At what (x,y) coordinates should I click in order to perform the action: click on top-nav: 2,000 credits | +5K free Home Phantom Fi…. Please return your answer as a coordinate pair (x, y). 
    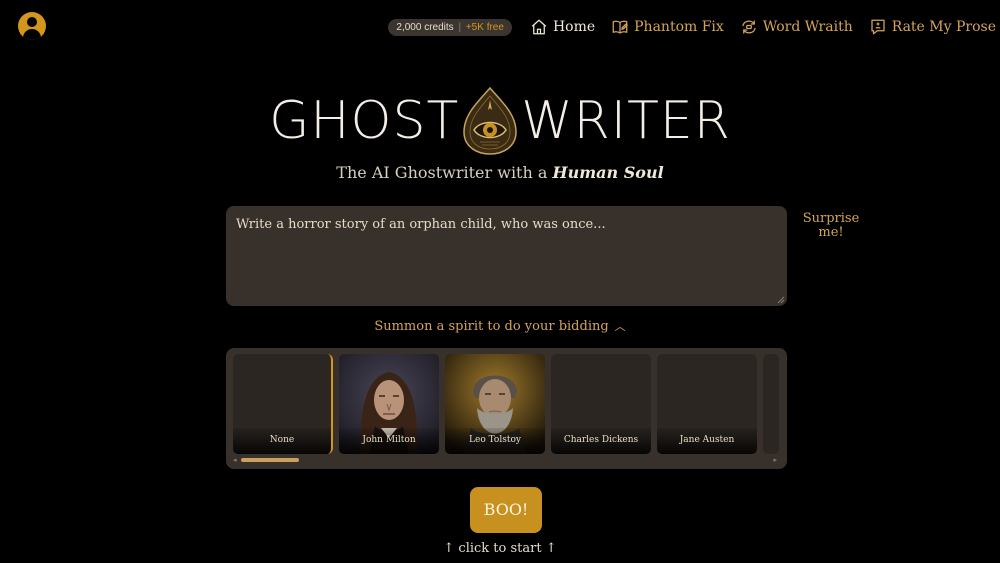
    Looking at the image, I should click on (692, 27).